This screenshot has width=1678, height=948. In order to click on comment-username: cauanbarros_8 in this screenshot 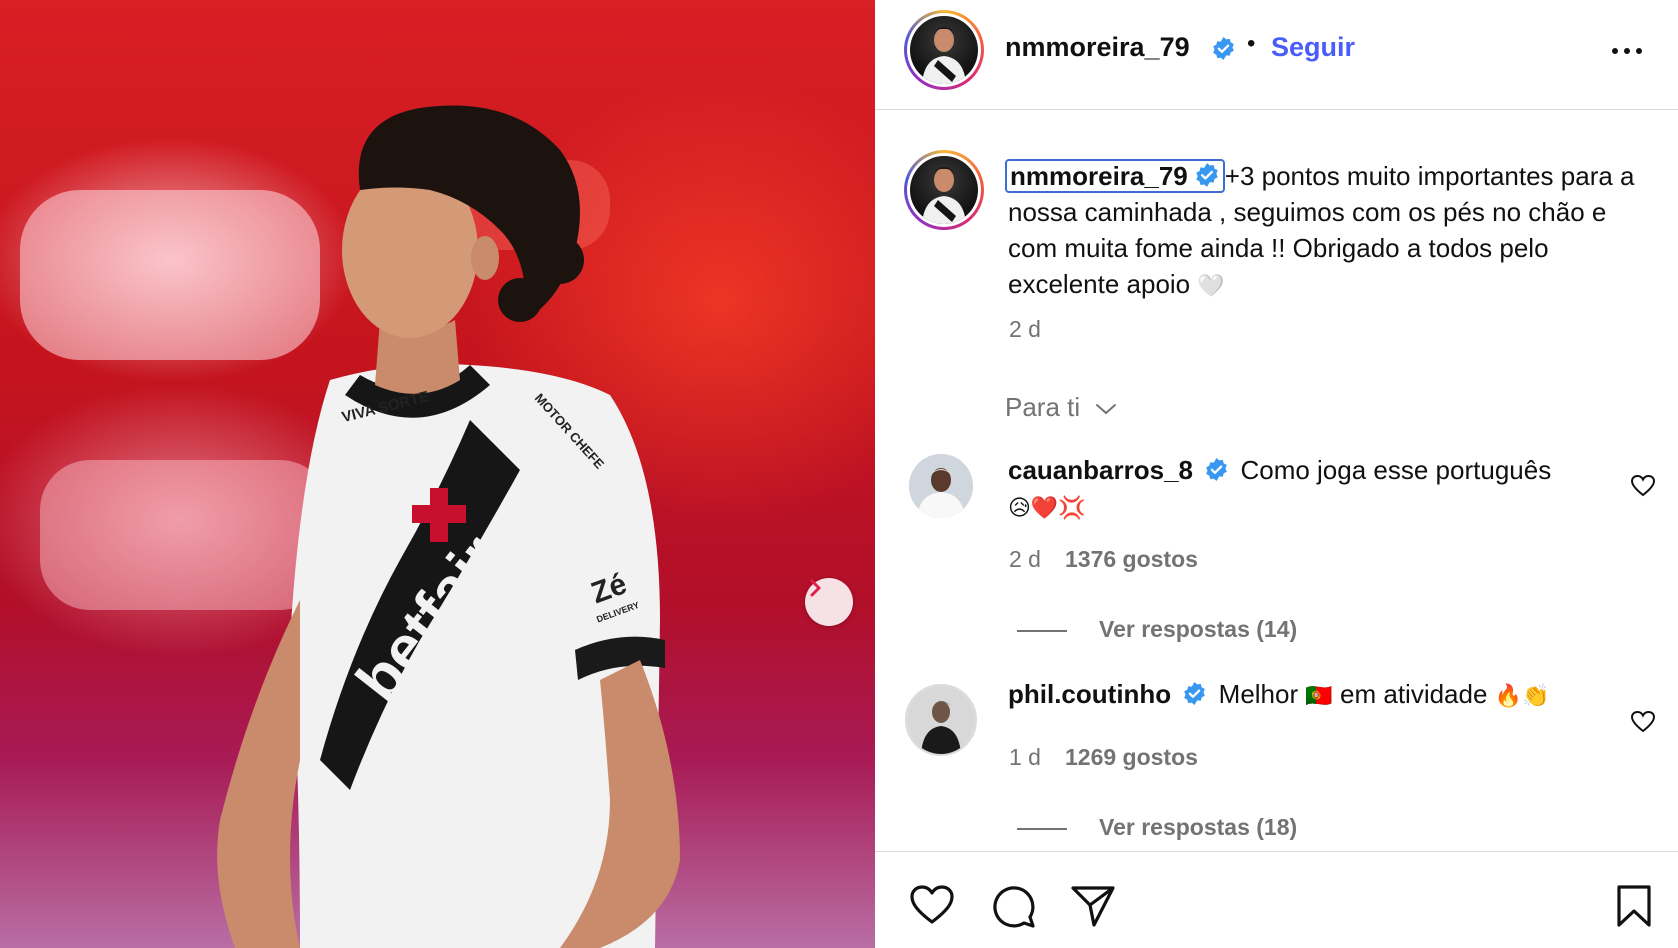, I will do `click(1100, 470)`.